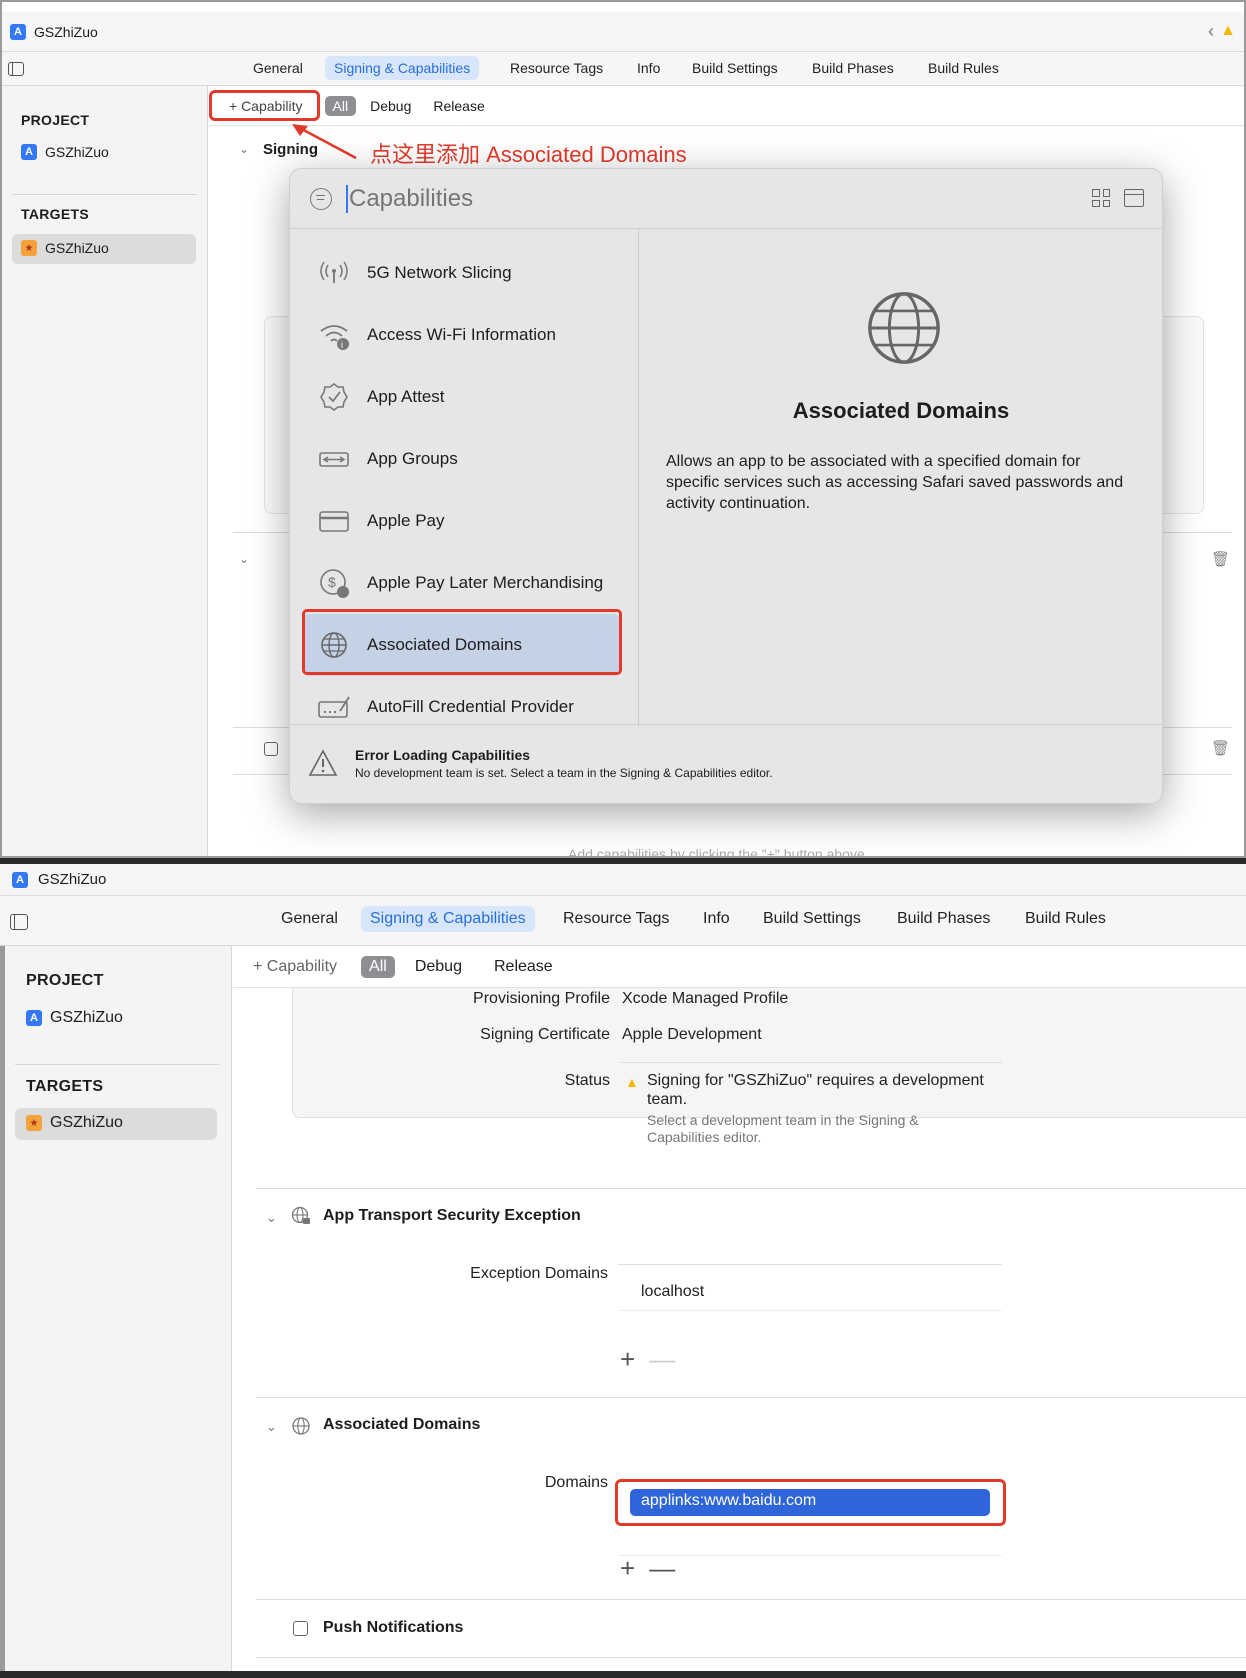 This screenshot has width=1246, height=1678. What do you see at coordinates (464, 521) in the screenshot?
I see `capability-item-apple-pay: Apple Pay` at bounding box center [464, 521].